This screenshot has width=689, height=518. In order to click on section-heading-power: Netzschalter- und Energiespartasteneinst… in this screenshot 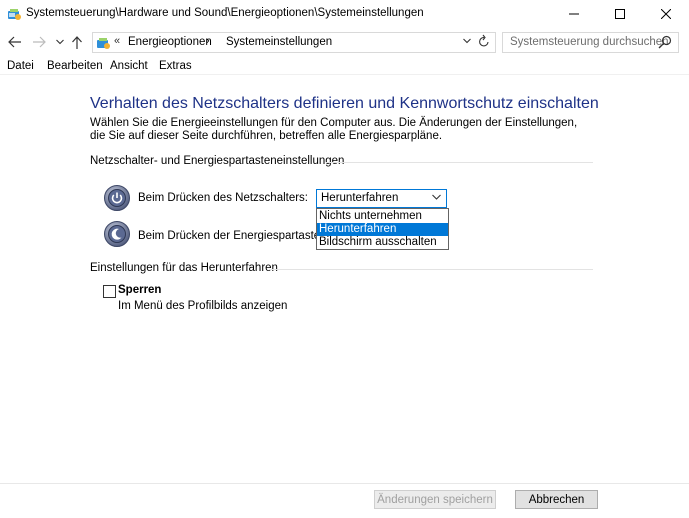, I will do `click(217, 161)`.